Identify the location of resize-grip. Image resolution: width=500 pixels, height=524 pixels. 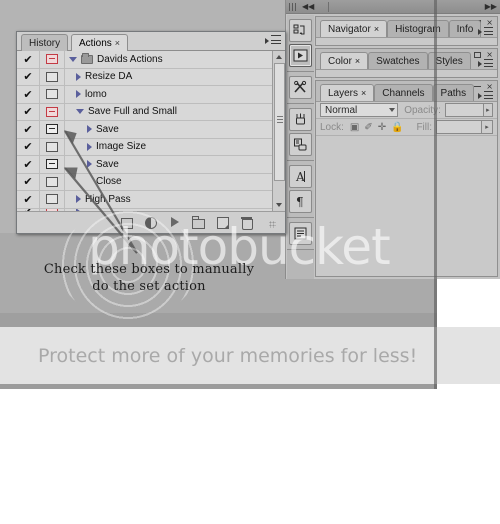
(270, 222).